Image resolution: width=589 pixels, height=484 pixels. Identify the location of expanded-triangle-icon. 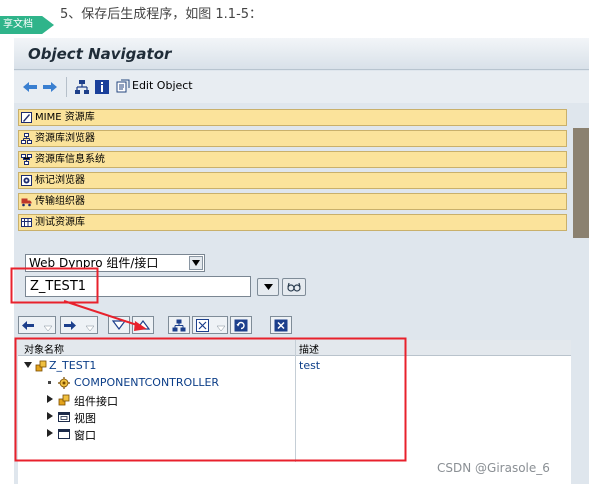
(28, 365).